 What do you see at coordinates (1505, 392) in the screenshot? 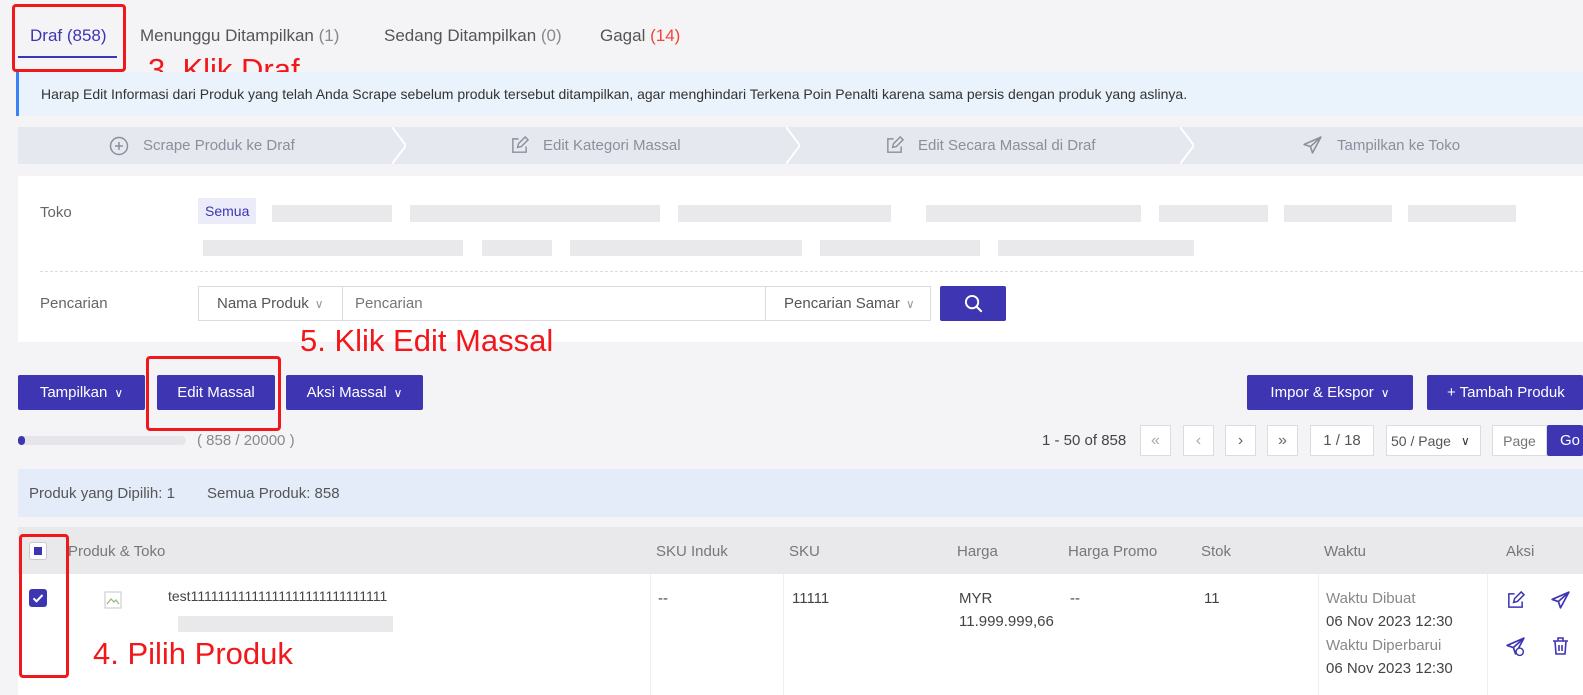
I see `tambah-produk-button: + Tambah Produk` at bounding box center [1505, 392].